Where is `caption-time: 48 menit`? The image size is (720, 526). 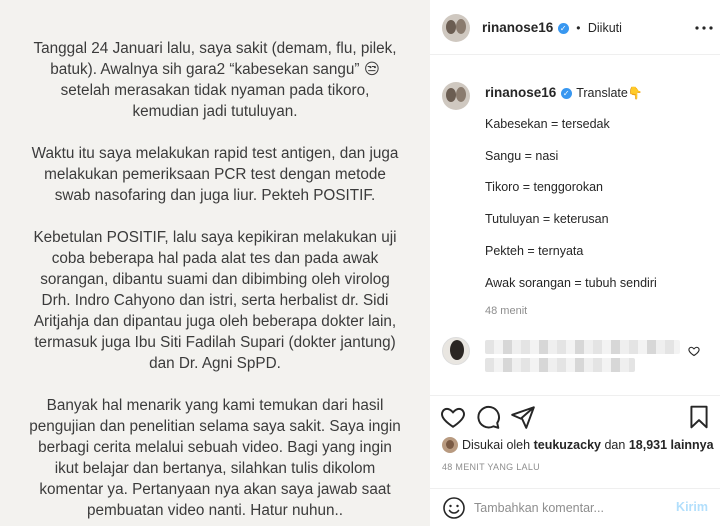
caption-time: 48 menit is located at coordinates (506, 311).